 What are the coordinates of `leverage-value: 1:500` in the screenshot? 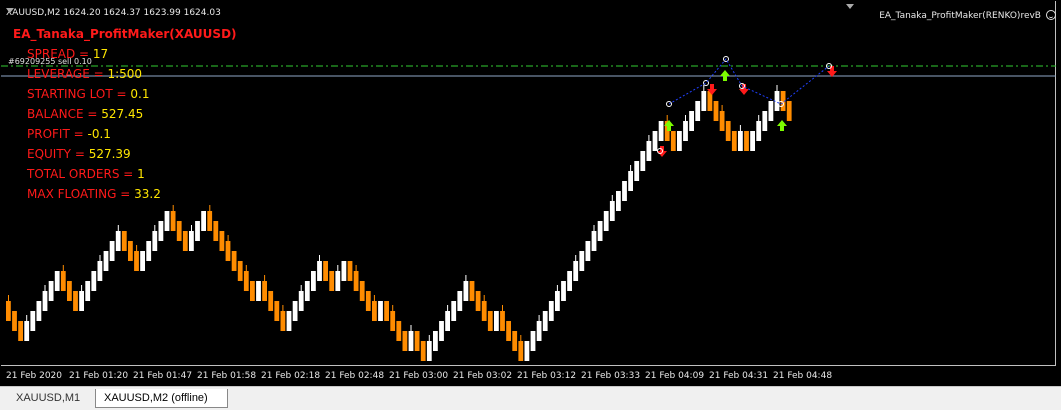 It's located at (125, 74).